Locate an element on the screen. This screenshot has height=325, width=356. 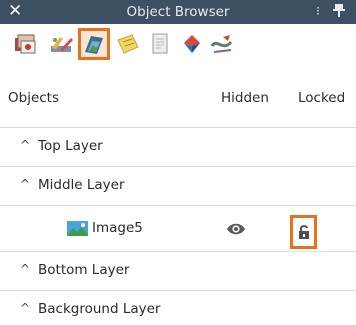
layer-row-background: ^ Background Layer is located at coordinates (178, 308).